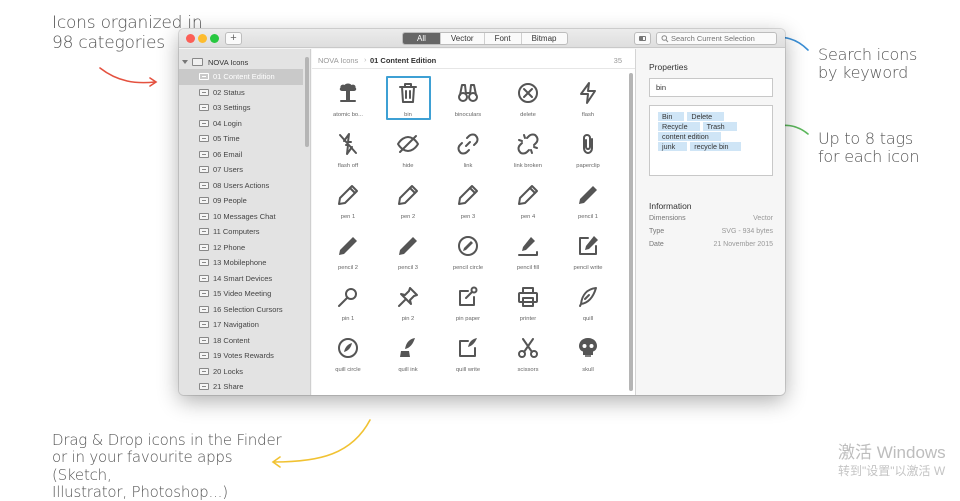 The height and width of the screenshot is (501, 960). I want to click on icon-tile: pencil 1, so click(588, 202).